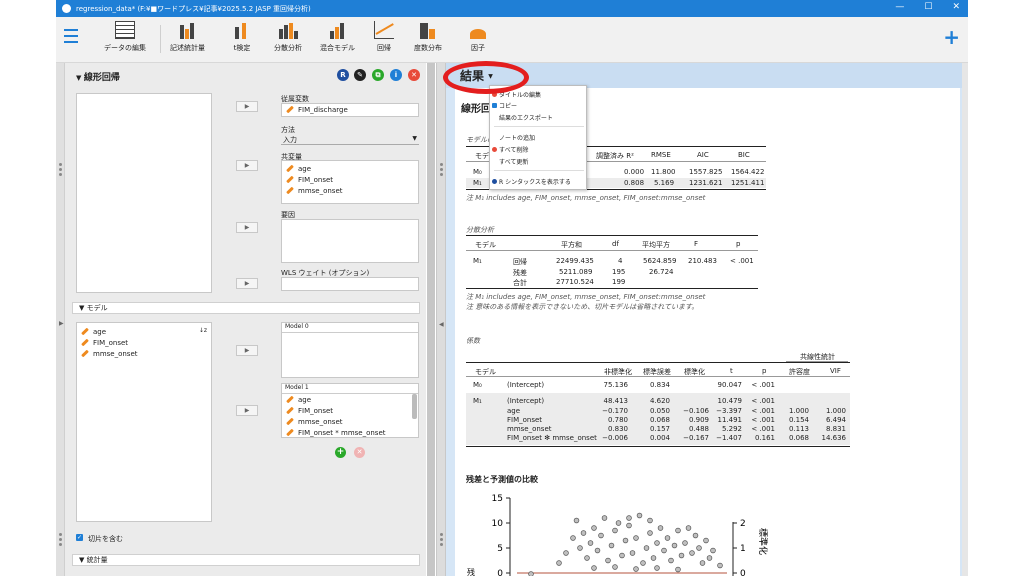  Describe the element at coordinates (343, 75) in the screenshot. I see `r-syntax-icon: R` at that location.